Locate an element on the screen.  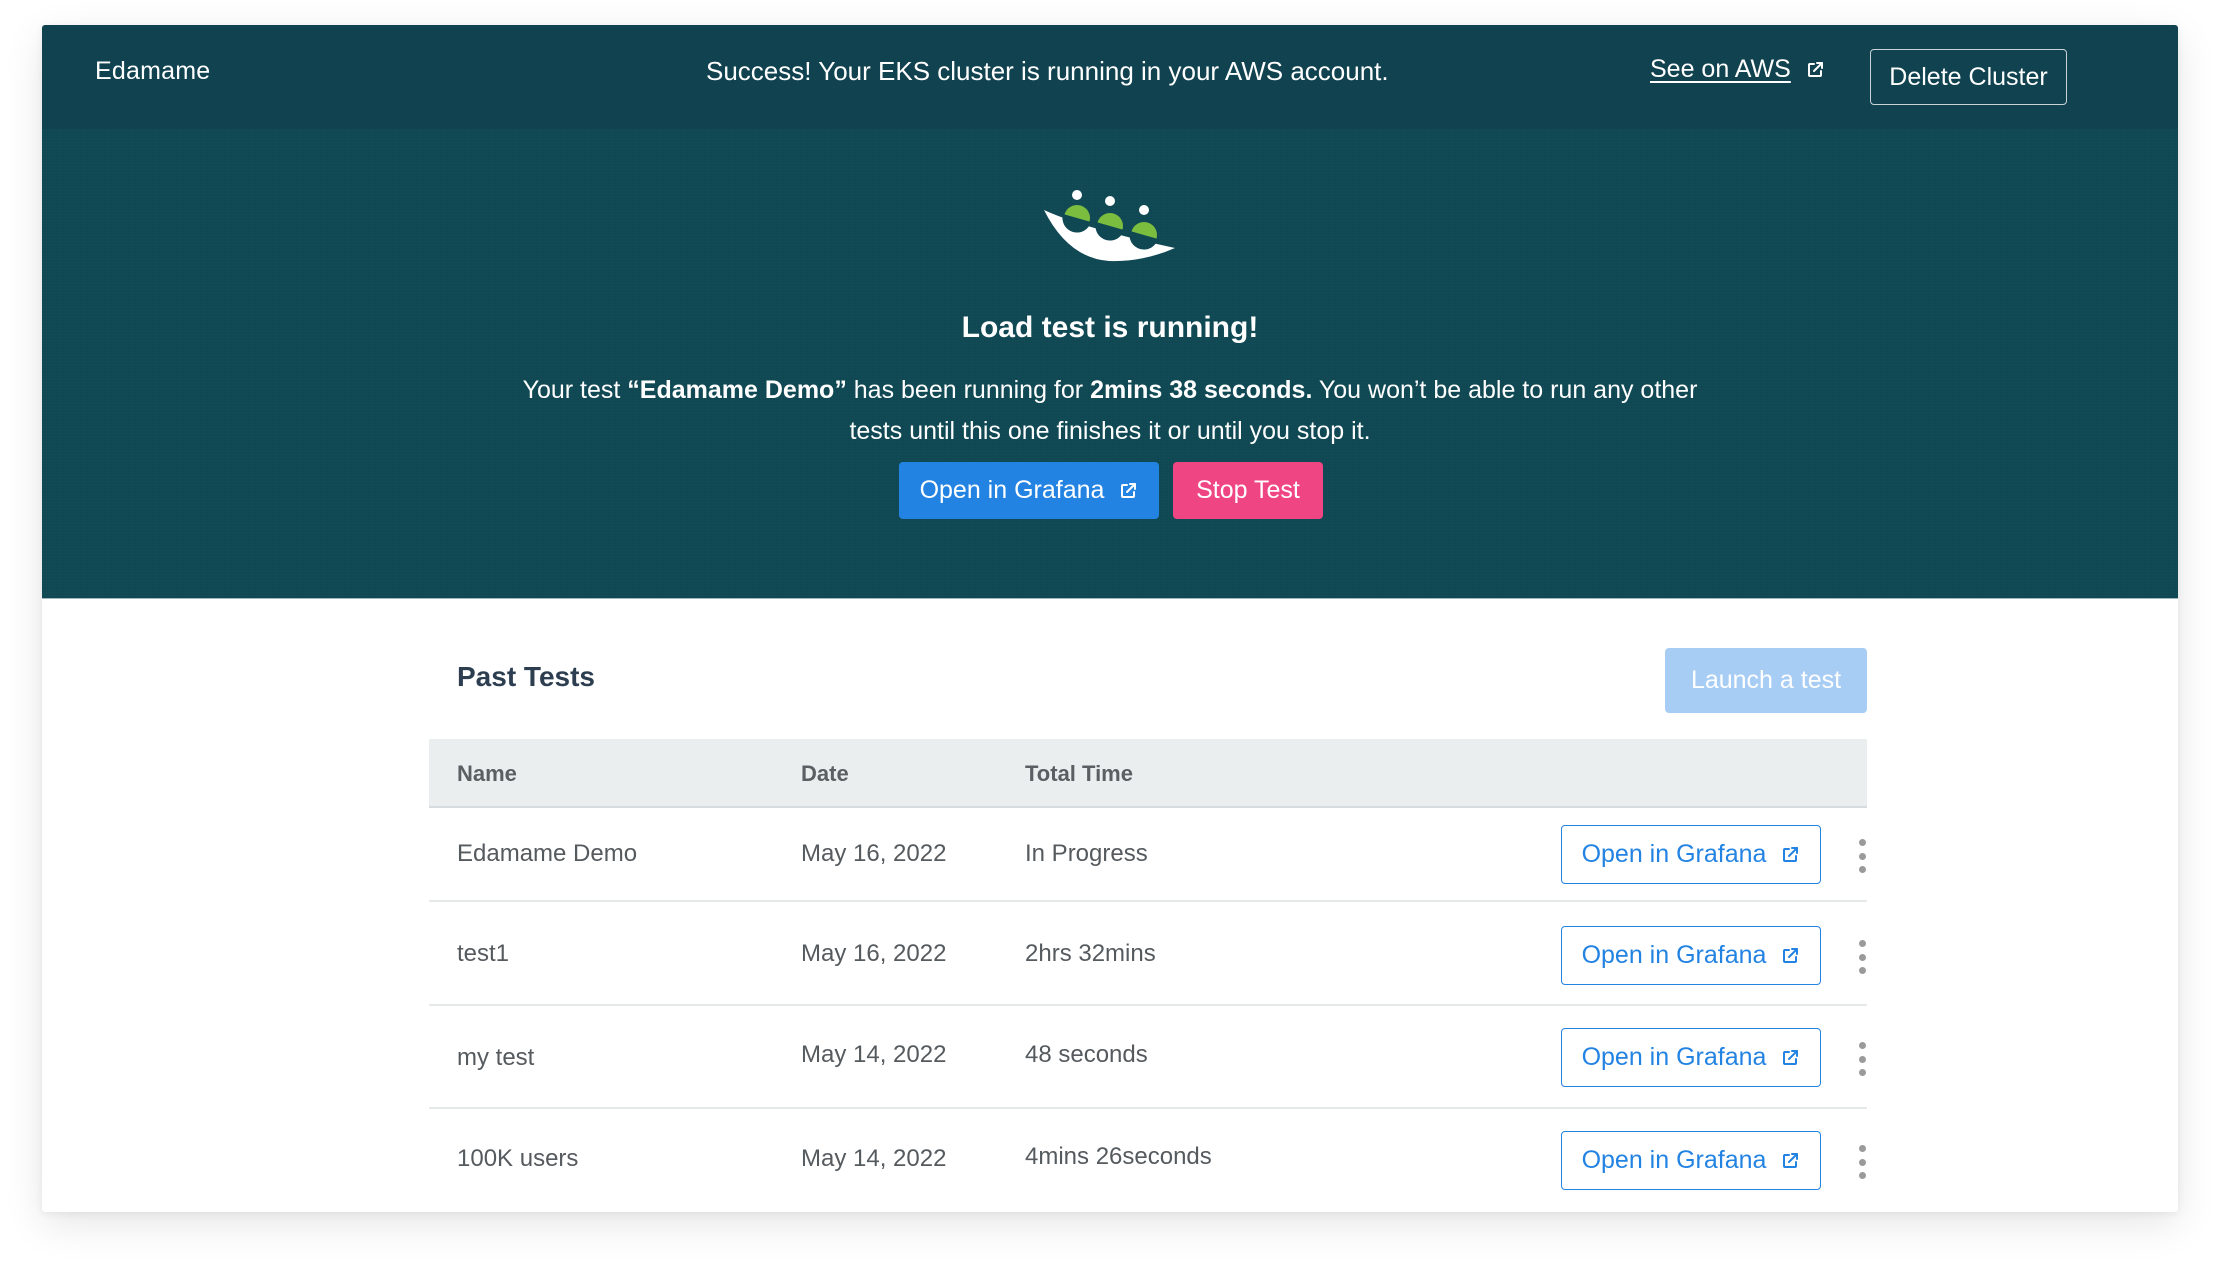
test-name: my test is located at coordinates (496, 1057).